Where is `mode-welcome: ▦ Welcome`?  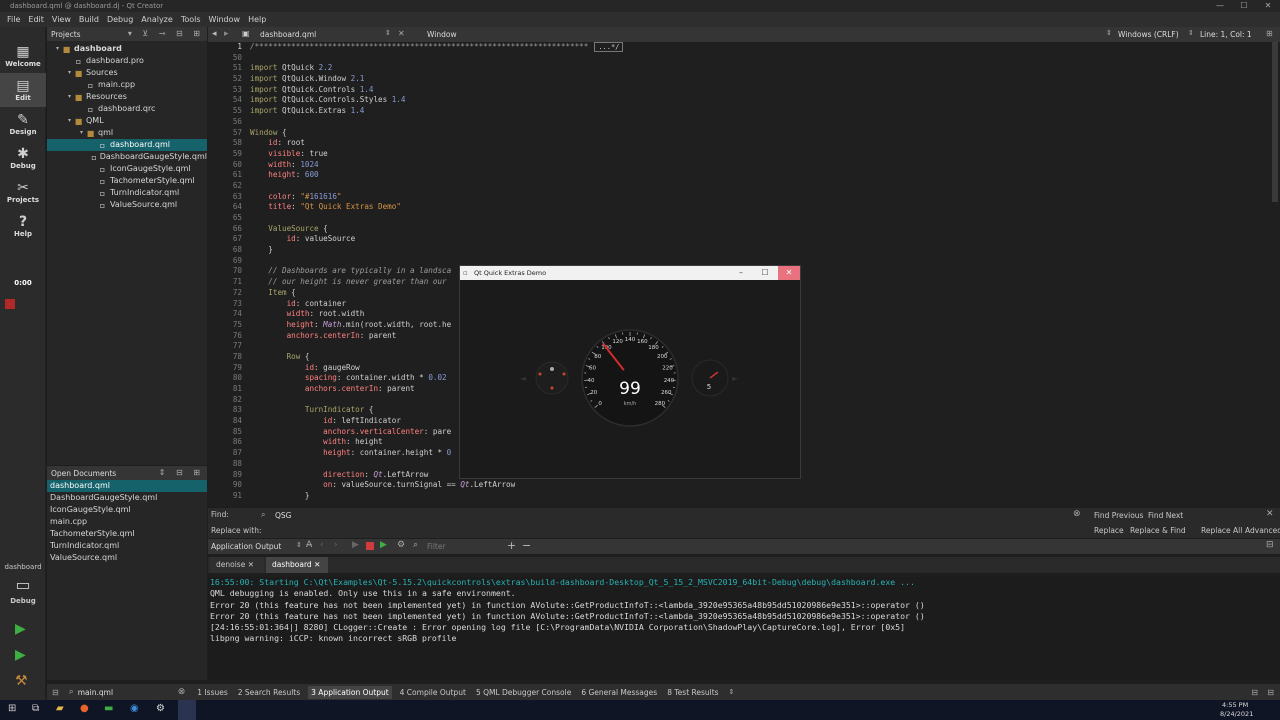
mode-welcome: ▦ Welcome is located at coordinates (23, 56).